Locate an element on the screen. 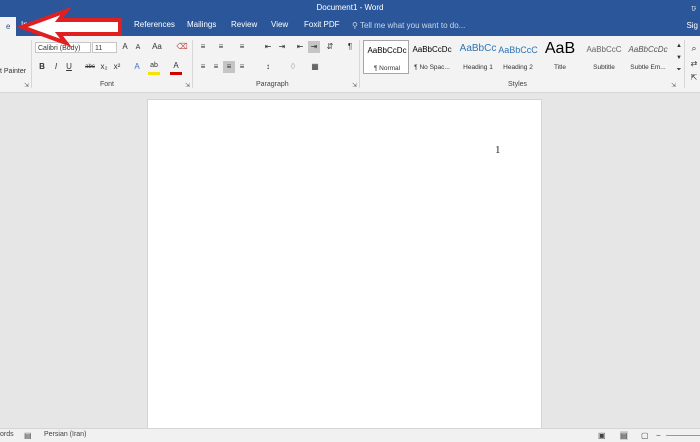 The width and height of the screenshot is (700, 442). annotation-arrow is located at coordinates (69, 27).